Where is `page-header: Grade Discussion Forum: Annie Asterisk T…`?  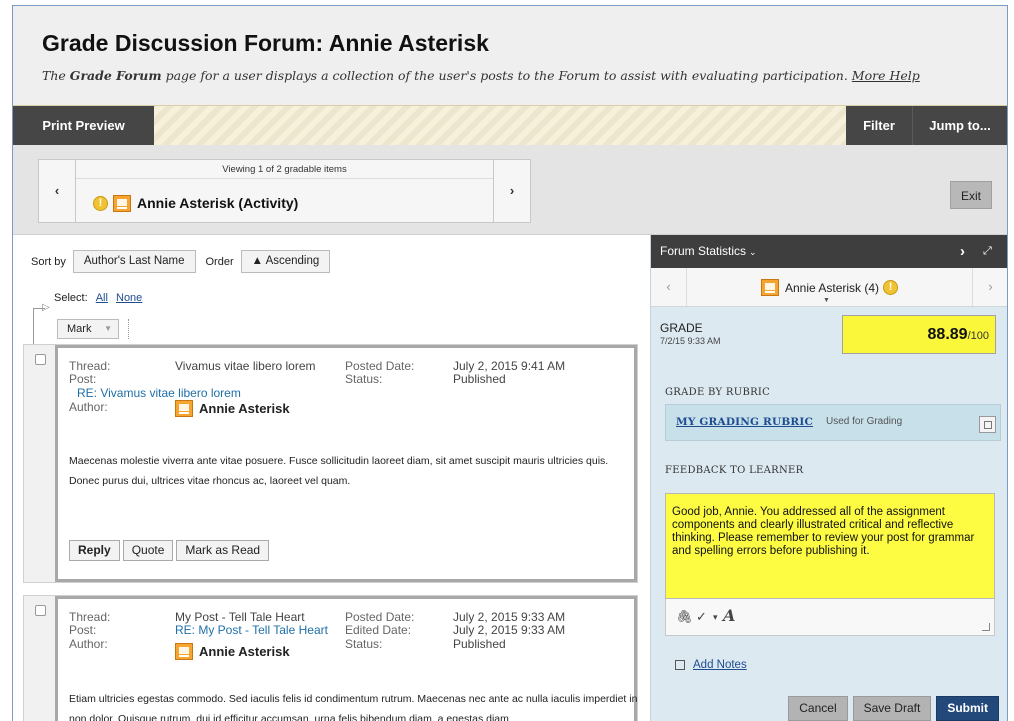
page-header: Grade Discussion Forum: Annie Asterisk T… is located at coordinates (510, 55).